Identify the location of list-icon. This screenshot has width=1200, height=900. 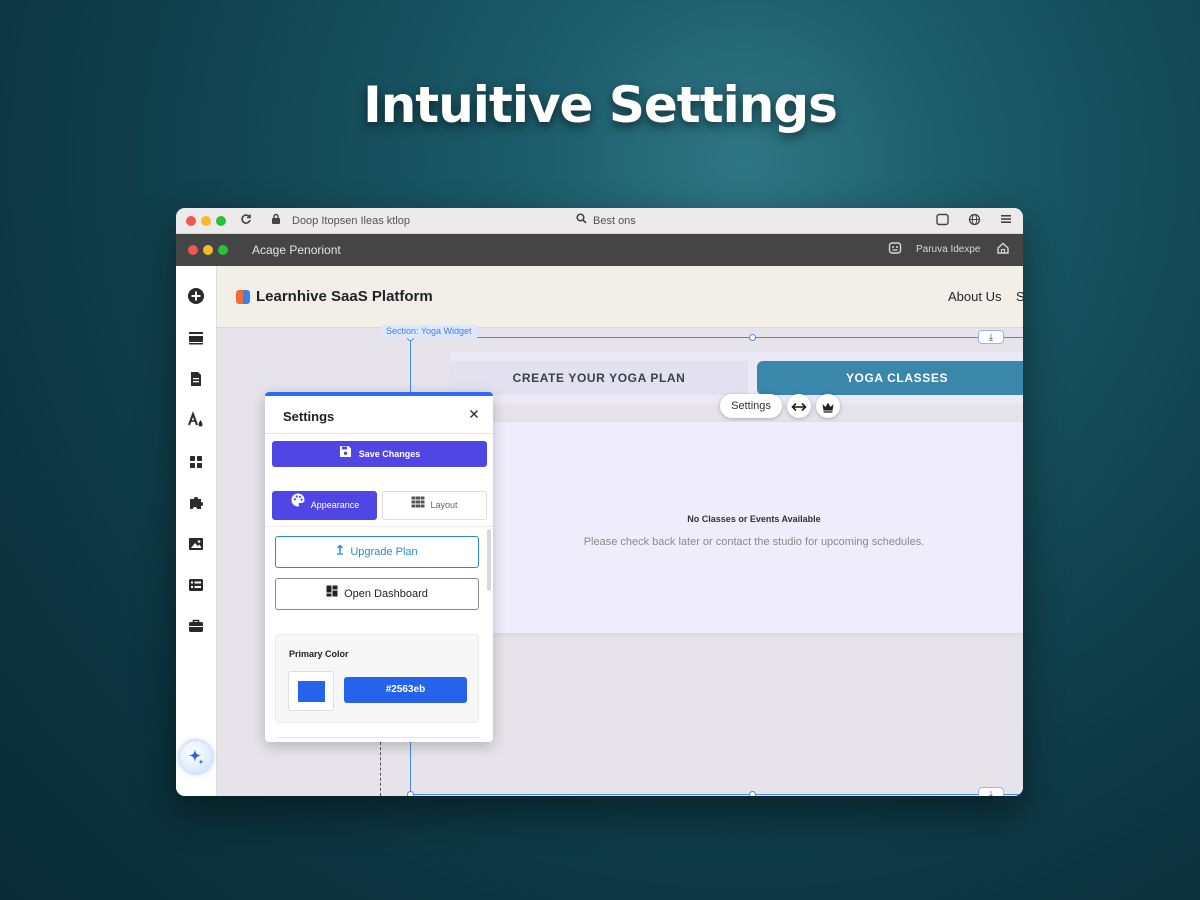
(196, 585).